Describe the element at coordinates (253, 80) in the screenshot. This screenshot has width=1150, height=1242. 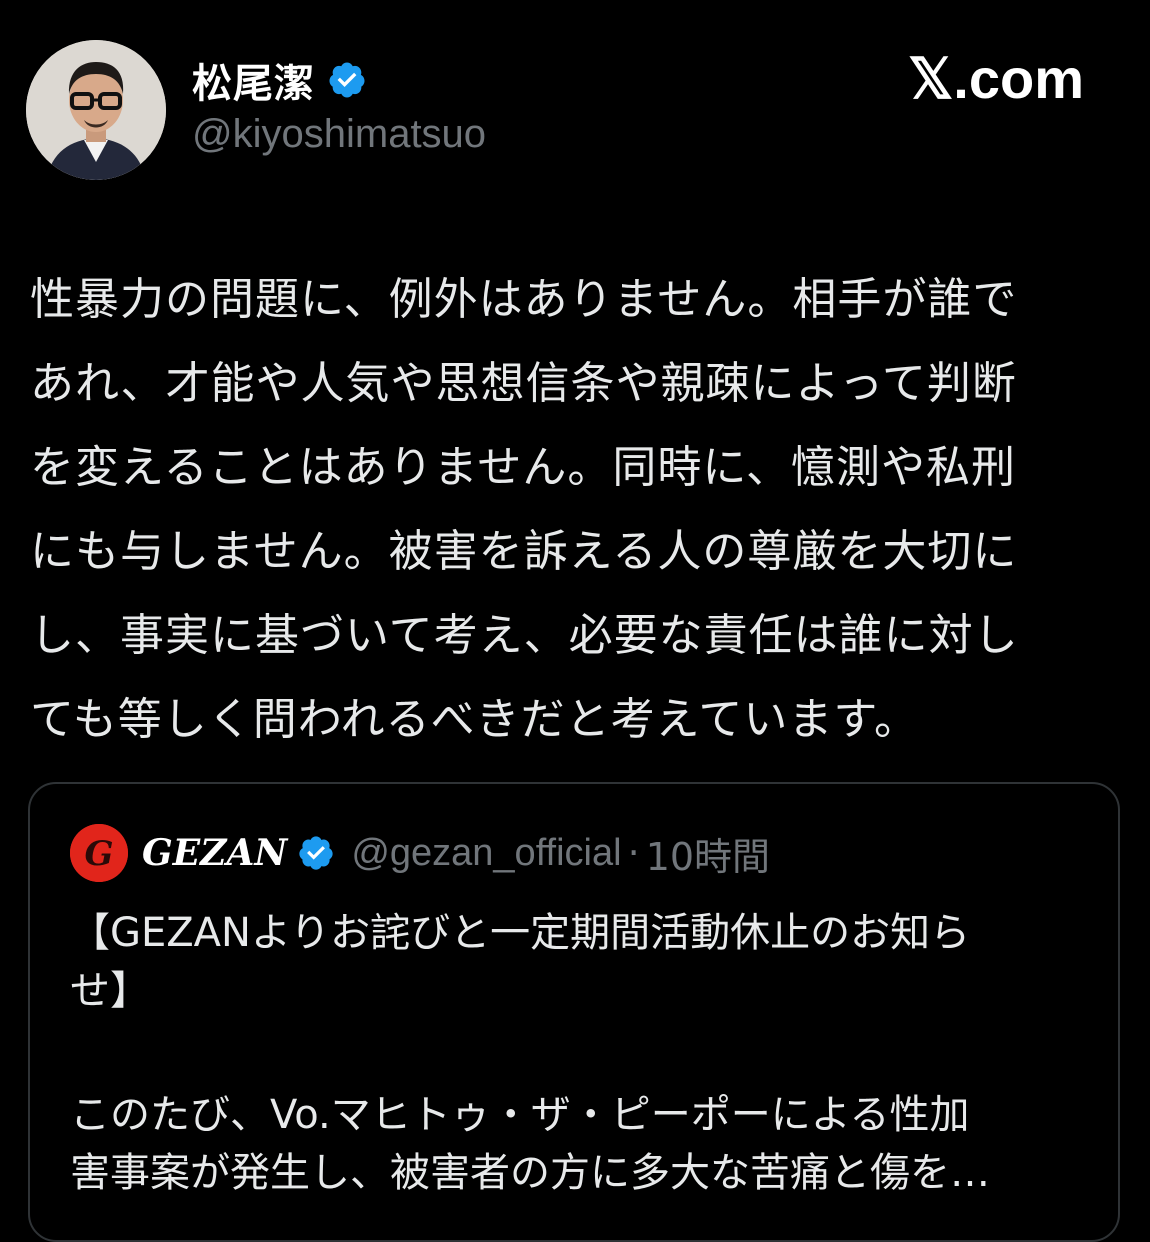
I see `author-display-name: 松尾潔` at that location.